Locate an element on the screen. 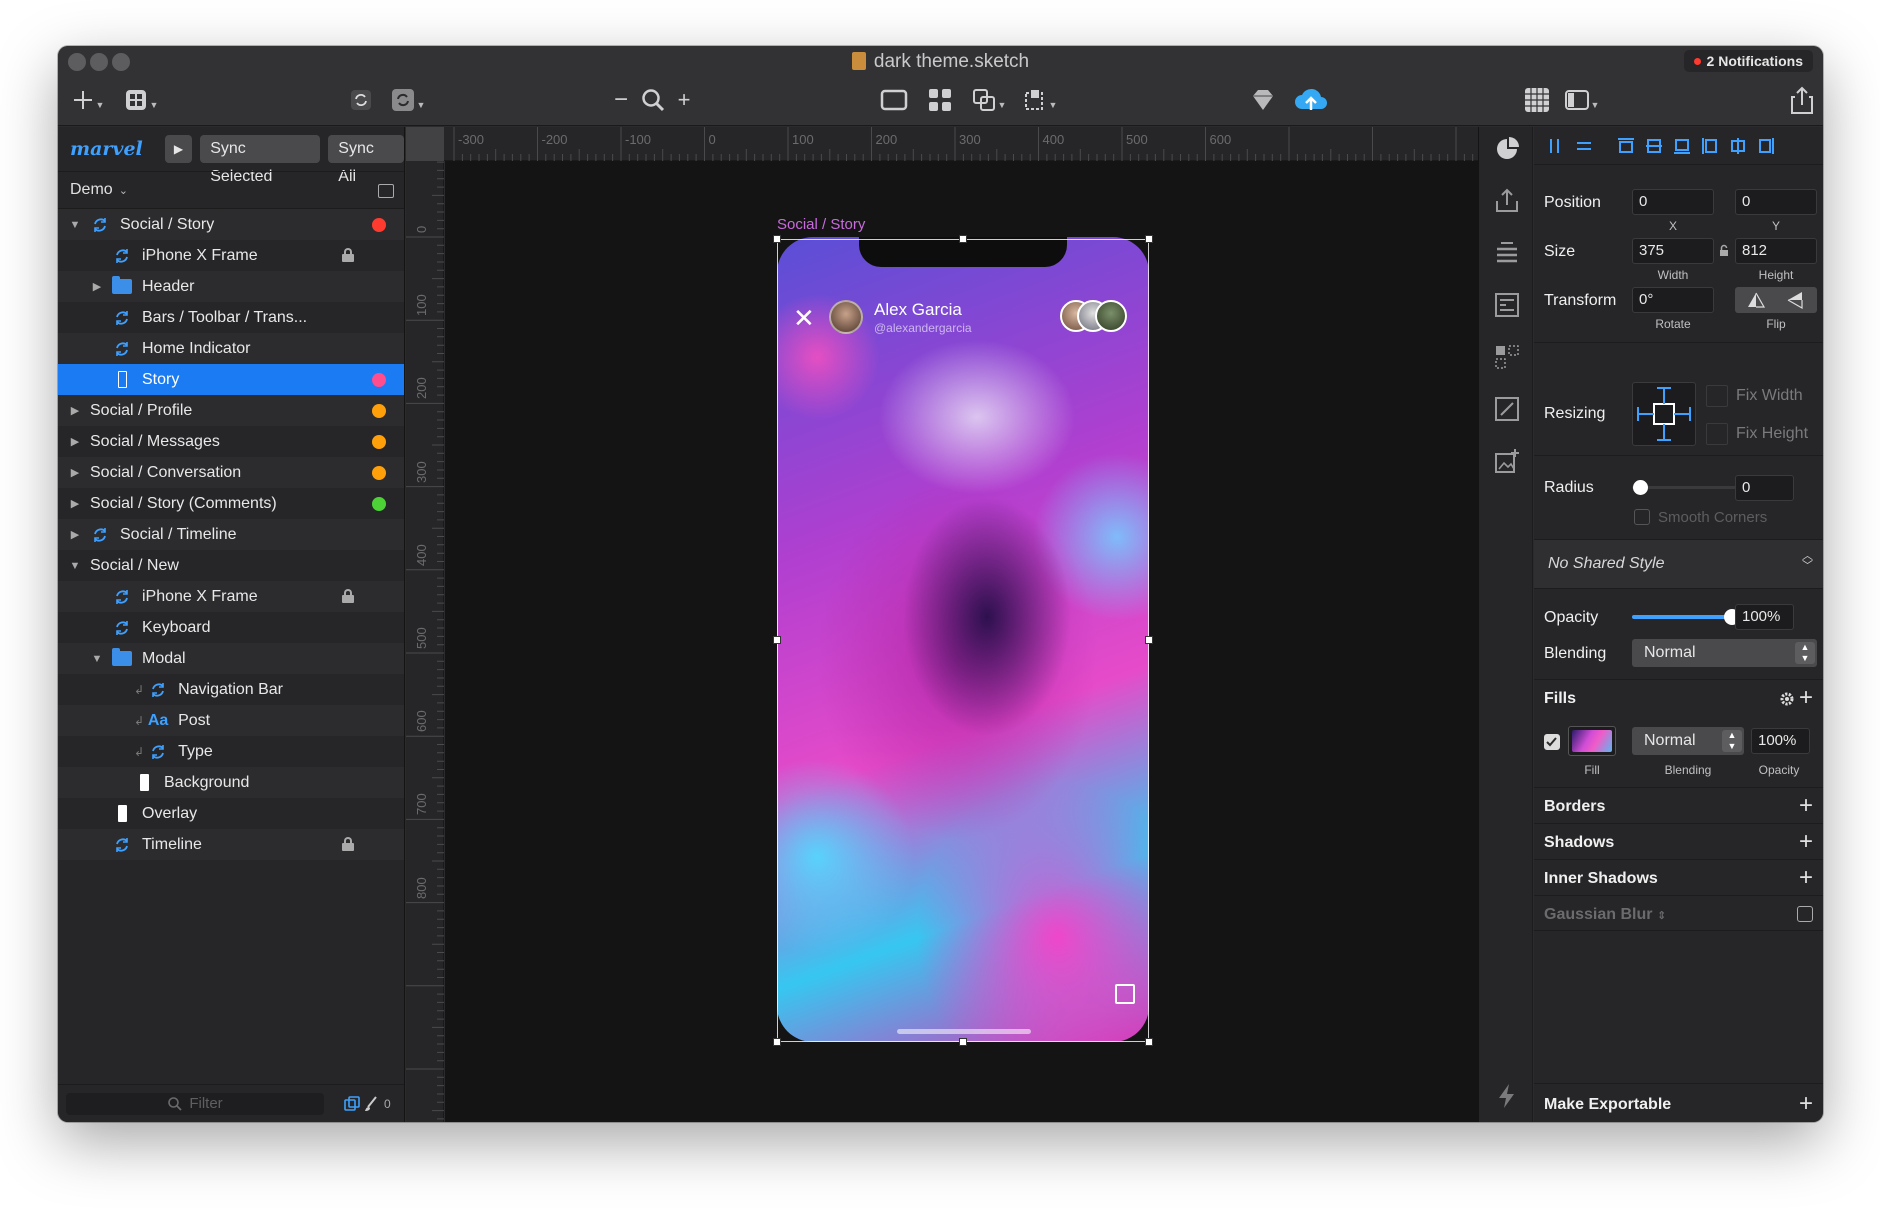 The width and height of the screenshot is (1880, 1208). insert-button: ▼ is located at coordinates (88, 100).